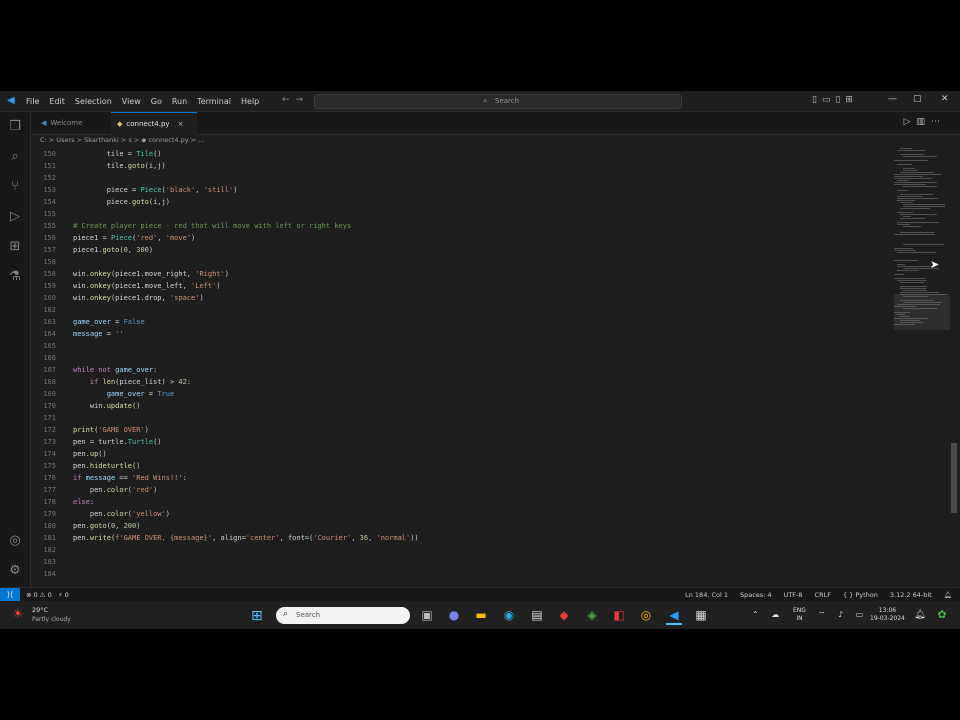  What do you see at coordinates (942, 615) in the screenshot?
I see `copilot-icon: ✿` at bounding box center [942, 615].